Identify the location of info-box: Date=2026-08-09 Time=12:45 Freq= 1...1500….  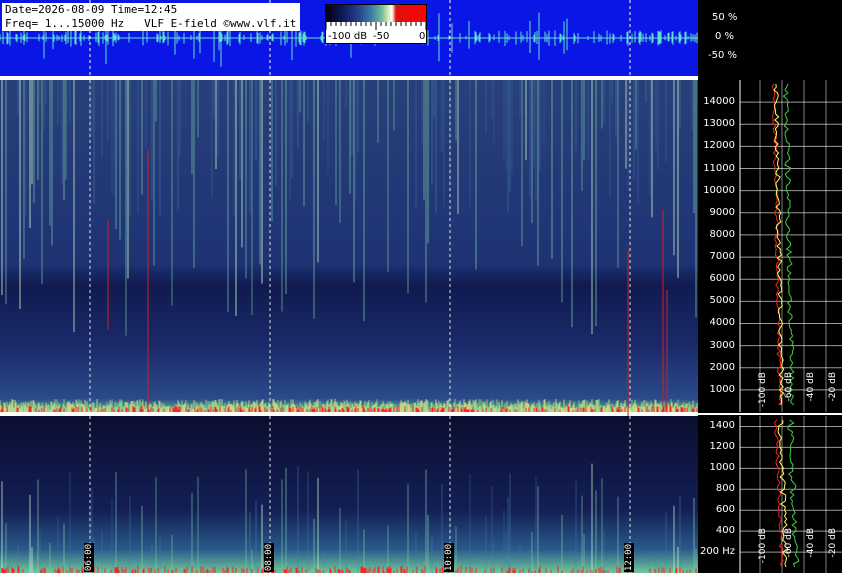
(151, 17).